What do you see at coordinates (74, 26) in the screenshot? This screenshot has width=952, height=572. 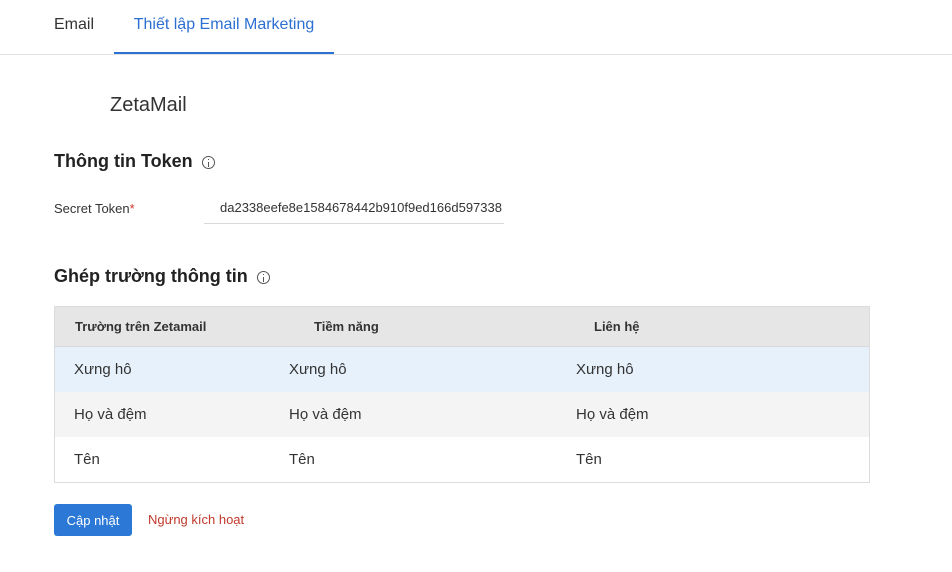 I see `tab-email: Email` at bounding box center [74, 26].